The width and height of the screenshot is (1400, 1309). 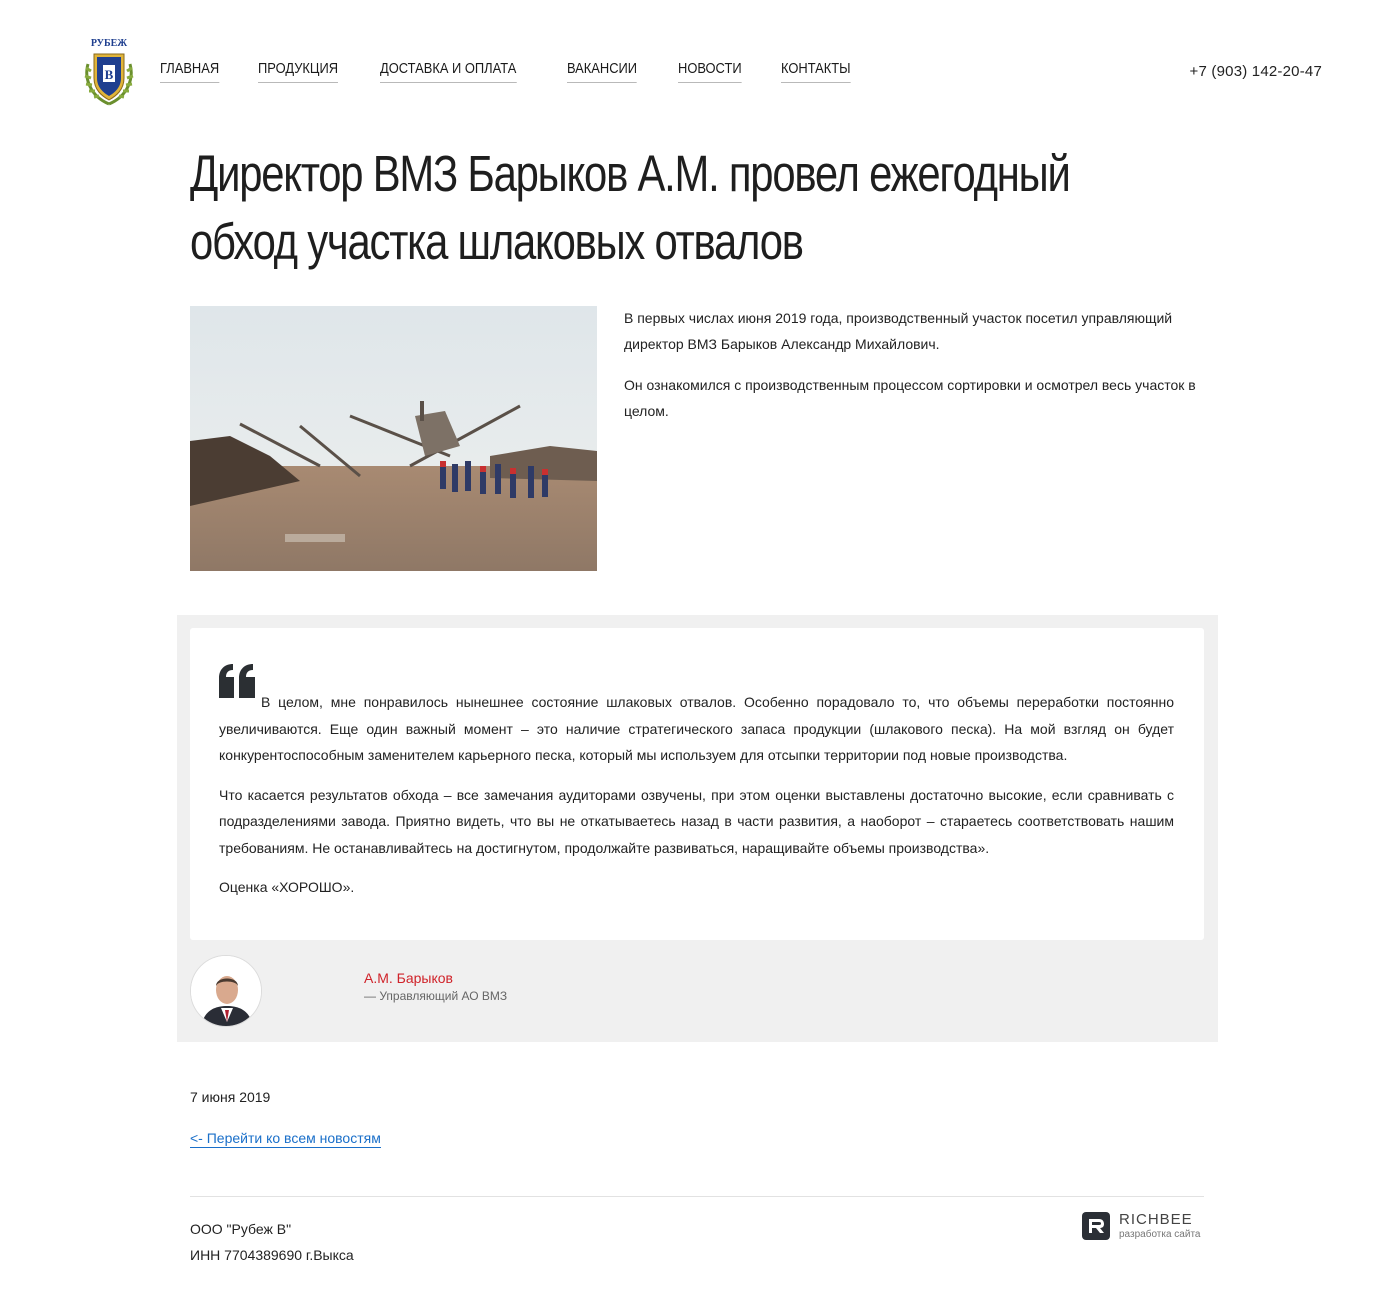 What do you see at coordinates (393, 438) in the screenshot?
I see `article-photo` at bounding box center [393, 438].